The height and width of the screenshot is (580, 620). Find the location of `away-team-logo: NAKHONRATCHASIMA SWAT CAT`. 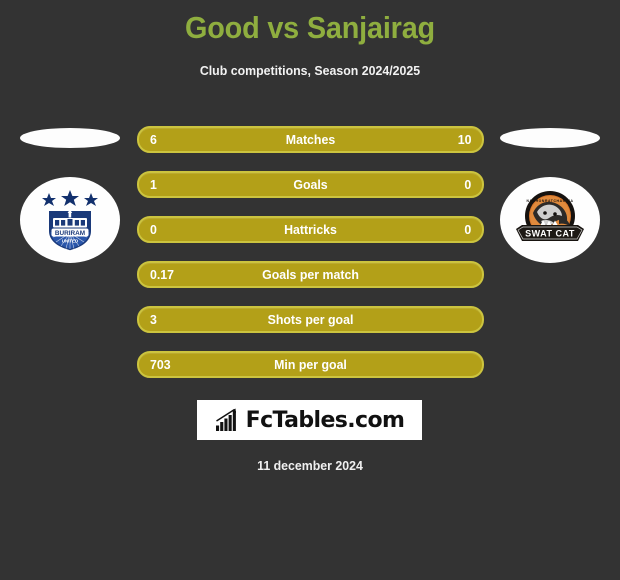

away-team-logo: NAKHONRATCHASIMA SWAT CAT is located at coordinates (550, 220).